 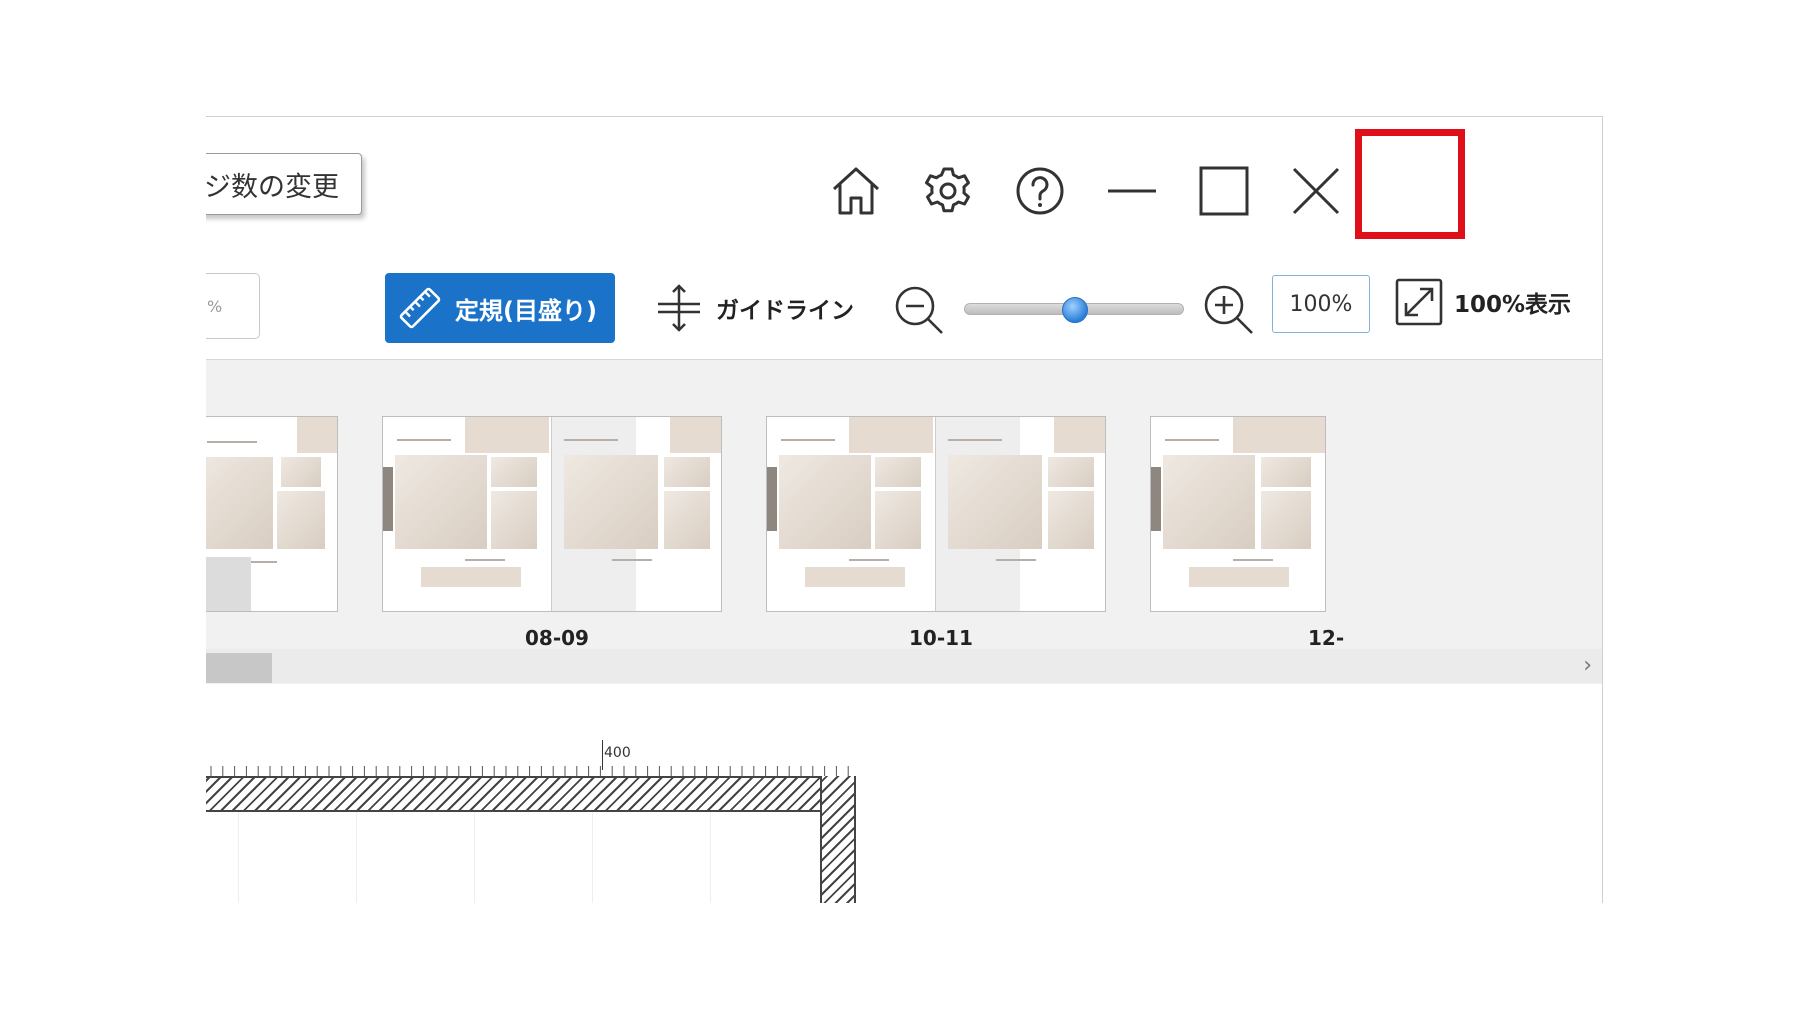 I want to click on ruler-button-label: 定規(目盛り), so click(x=526, y=310).